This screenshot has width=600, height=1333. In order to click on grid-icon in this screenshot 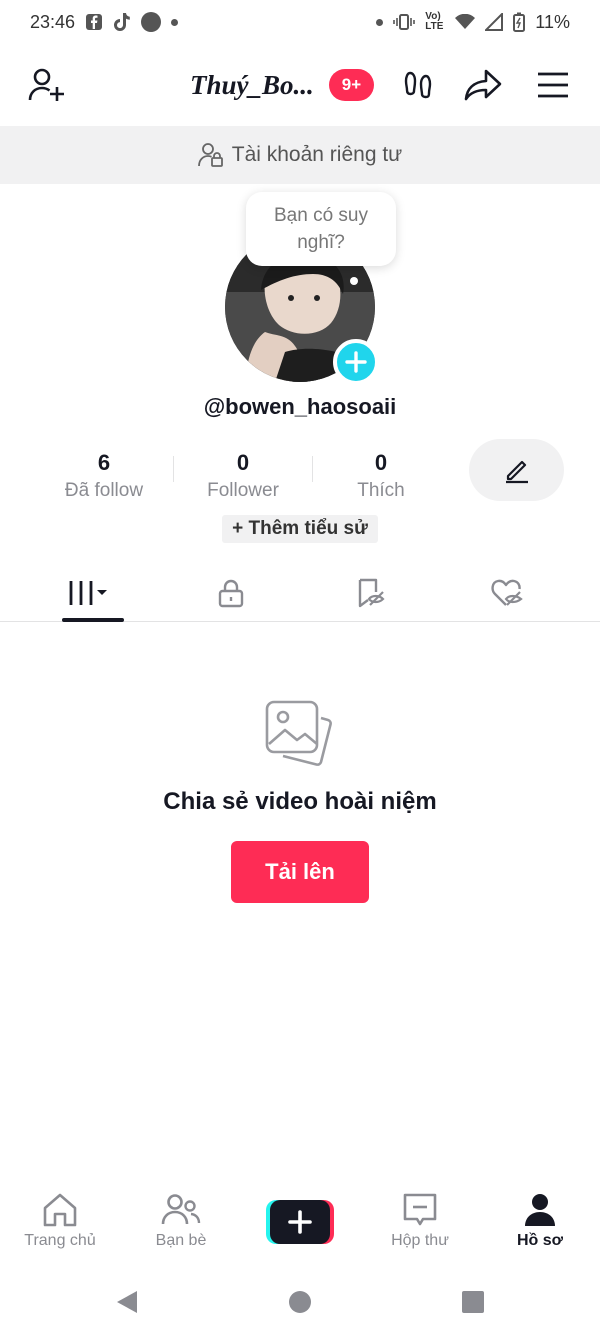, I will do `click(88, 593)`.